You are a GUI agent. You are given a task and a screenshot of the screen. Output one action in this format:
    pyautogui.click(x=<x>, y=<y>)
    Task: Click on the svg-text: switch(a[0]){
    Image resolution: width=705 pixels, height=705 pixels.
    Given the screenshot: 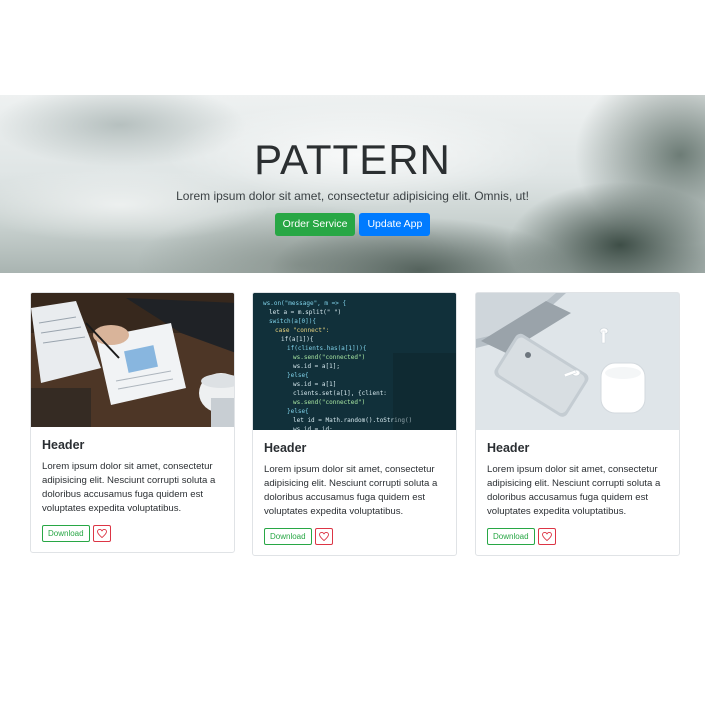 What is the action you would take?
    pyautogui.click(x=292, y=321)
    